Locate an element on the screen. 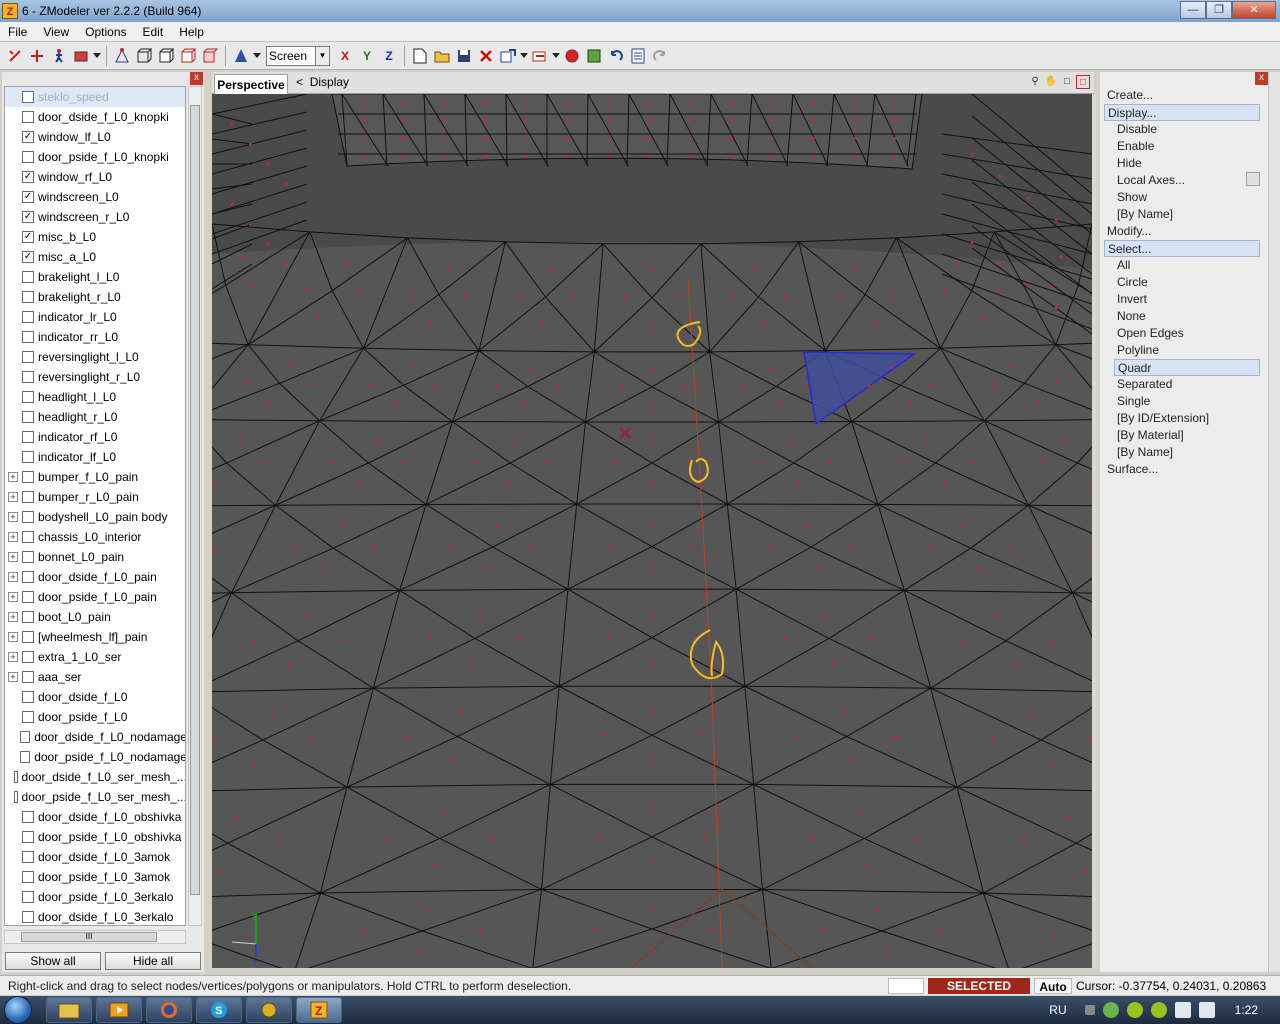 The image size is (1280, 1024). local-axes-option-icon is located at coordinates (1253, 179).